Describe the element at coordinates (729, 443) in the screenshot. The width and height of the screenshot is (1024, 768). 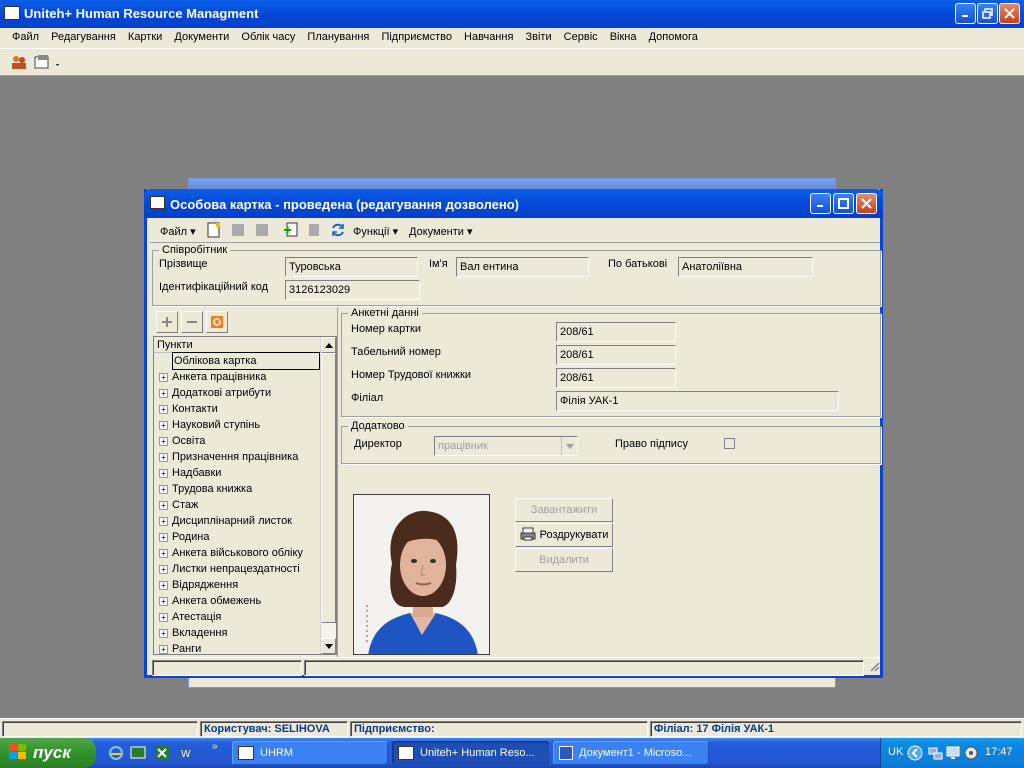
I see `signature-right-checkbox` at that location.